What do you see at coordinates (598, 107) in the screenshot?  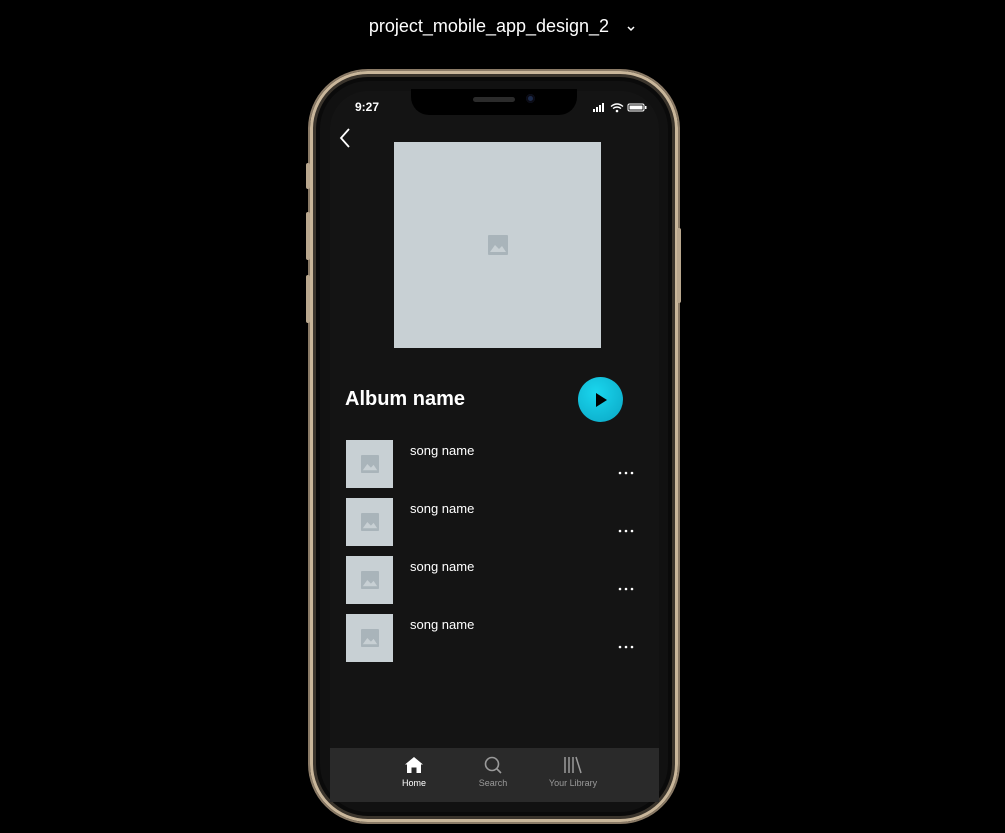 I see `signal-icon` at bounding box center [598, 107].